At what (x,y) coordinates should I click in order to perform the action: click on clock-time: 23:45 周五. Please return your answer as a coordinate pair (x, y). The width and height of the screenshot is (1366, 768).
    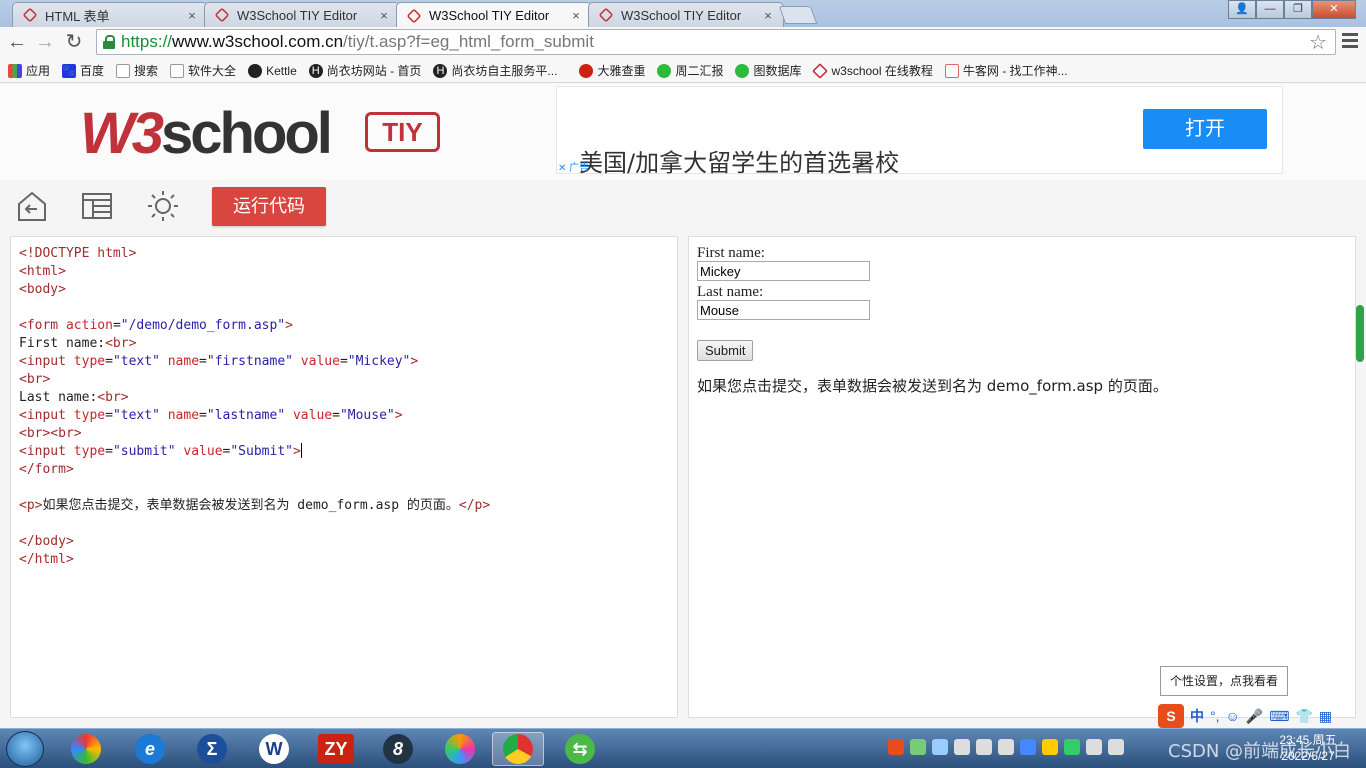
    Looking at the image, I should click on (1308, 740).